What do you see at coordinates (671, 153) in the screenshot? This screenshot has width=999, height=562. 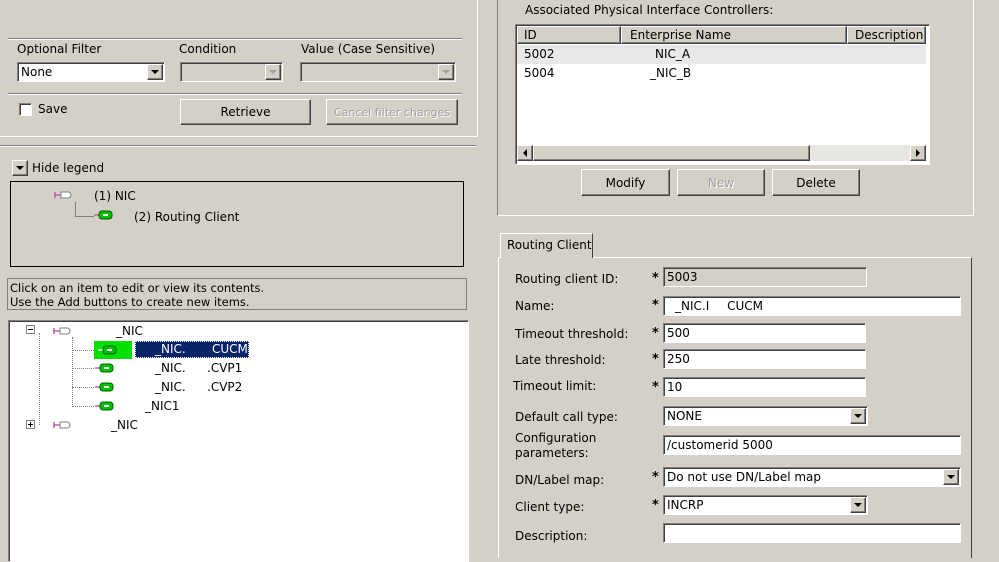 I see `scrollbar-thumb` at bounding box center [671, 153].